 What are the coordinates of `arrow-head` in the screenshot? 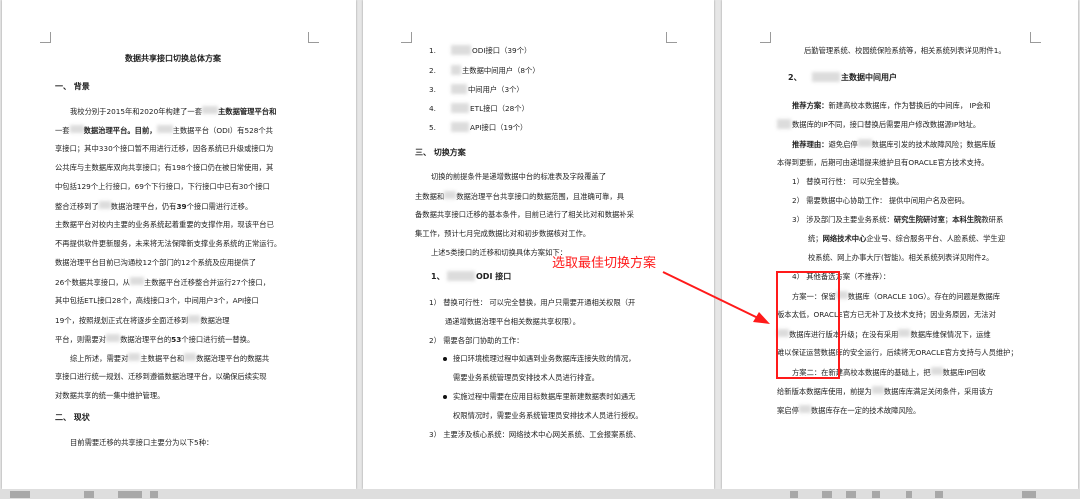 It's located at (761, 318).